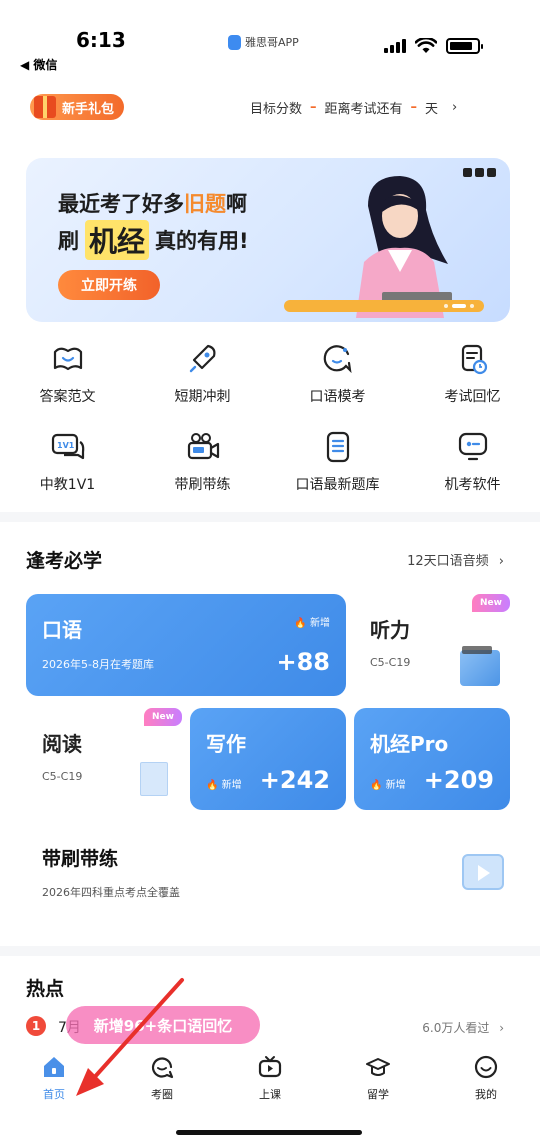  Describe the element at coordinates (186, 645) in the screenshot. I see `speaking-card: 口语 🔥 新增 2026年5-8月在考题库 +88` at that location.